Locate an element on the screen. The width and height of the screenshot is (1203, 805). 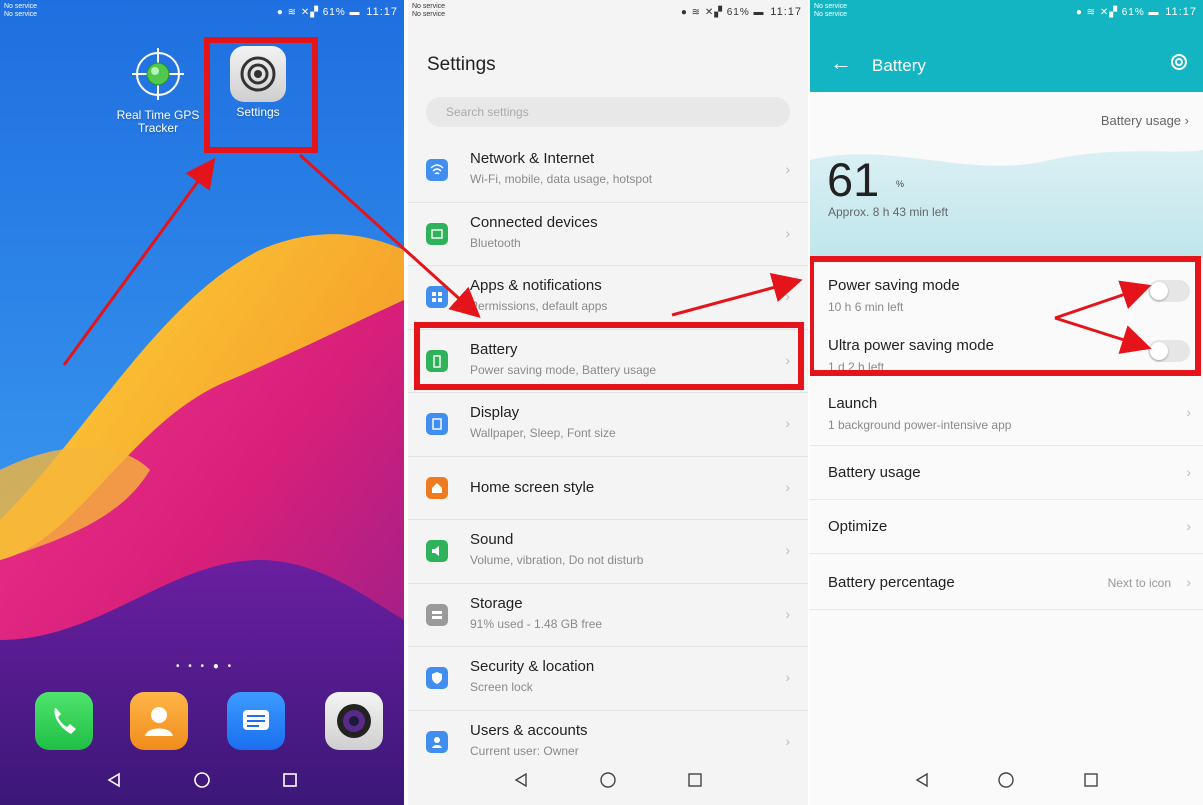
apps-icon is located at coordinates (437, 297).